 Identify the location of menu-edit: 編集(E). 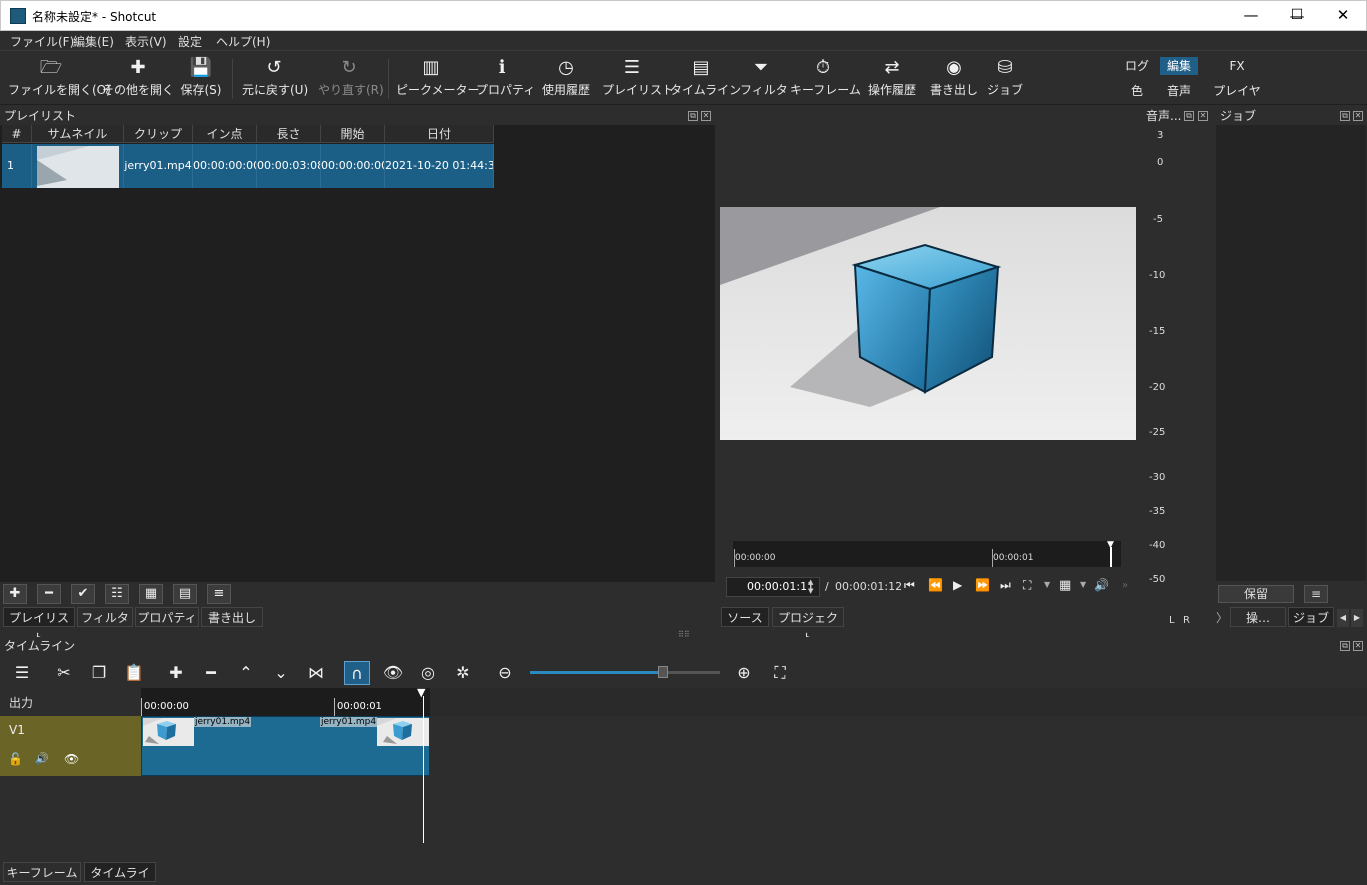
(93, 41).